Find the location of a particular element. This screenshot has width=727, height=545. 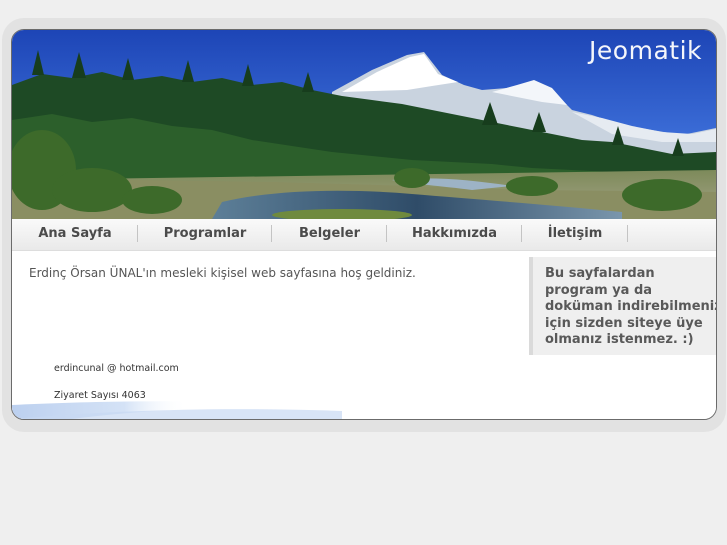

nav-item-belgeler: Belgeler is located at coordinates (329, 234).